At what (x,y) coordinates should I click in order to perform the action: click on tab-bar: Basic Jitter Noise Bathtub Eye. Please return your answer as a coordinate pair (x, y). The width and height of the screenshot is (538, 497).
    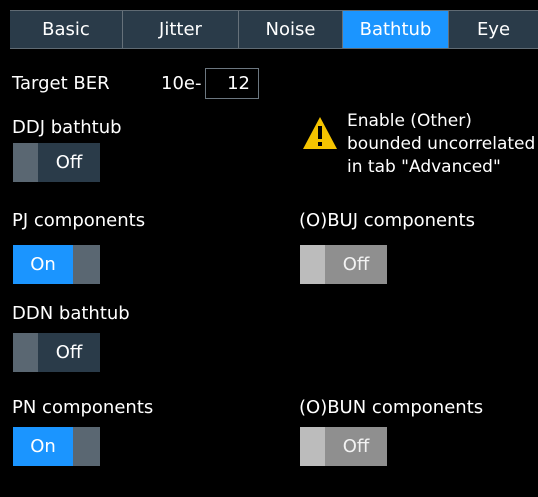
    Looking at the image, I should click on (274, 29).